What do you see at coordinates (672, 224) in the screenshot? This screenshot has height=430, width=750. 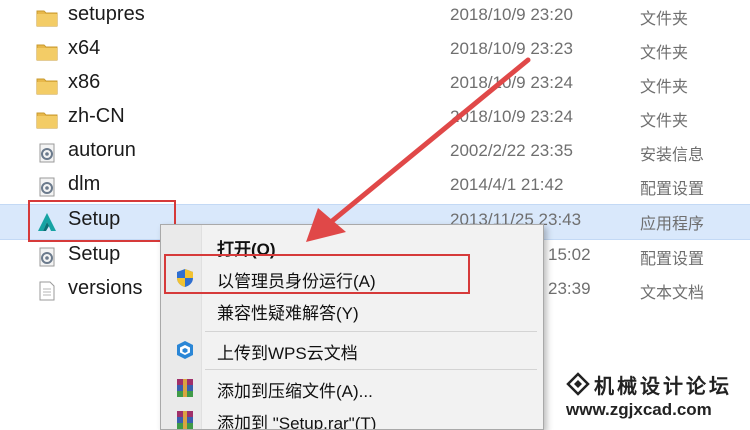 I see `file-type: 应用程序` at bounding box center [672, 224].